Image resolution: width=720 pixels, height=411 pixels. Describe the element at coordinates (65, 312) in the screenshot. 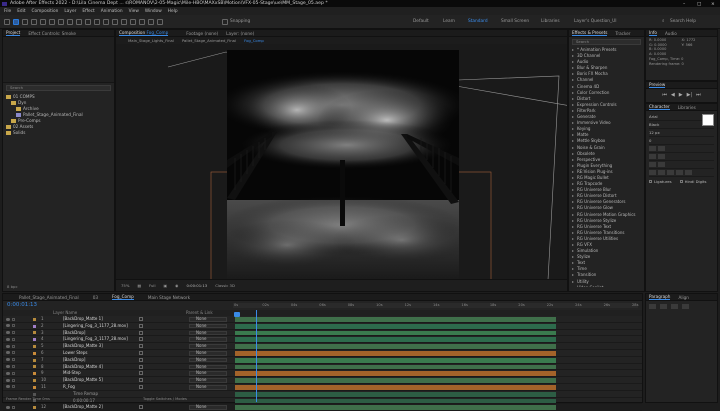

I see `layer-name-header: Layer Name` at that location.